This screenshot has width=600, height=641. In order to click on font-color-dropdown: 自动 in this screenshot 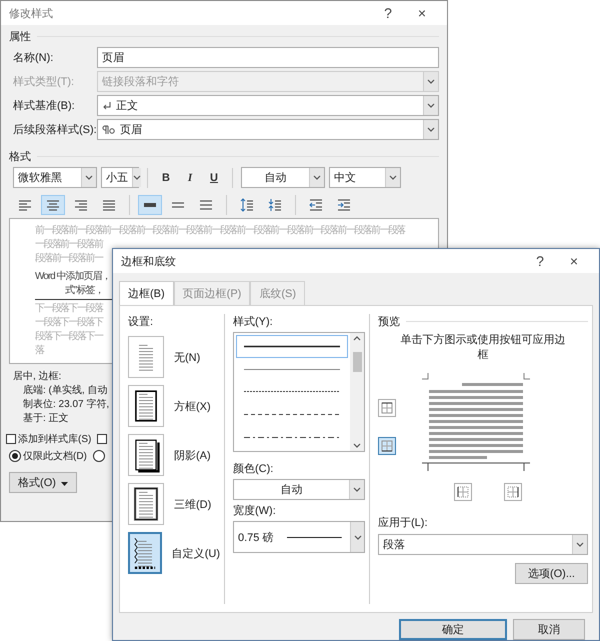, I will do `click(283, 177)`.